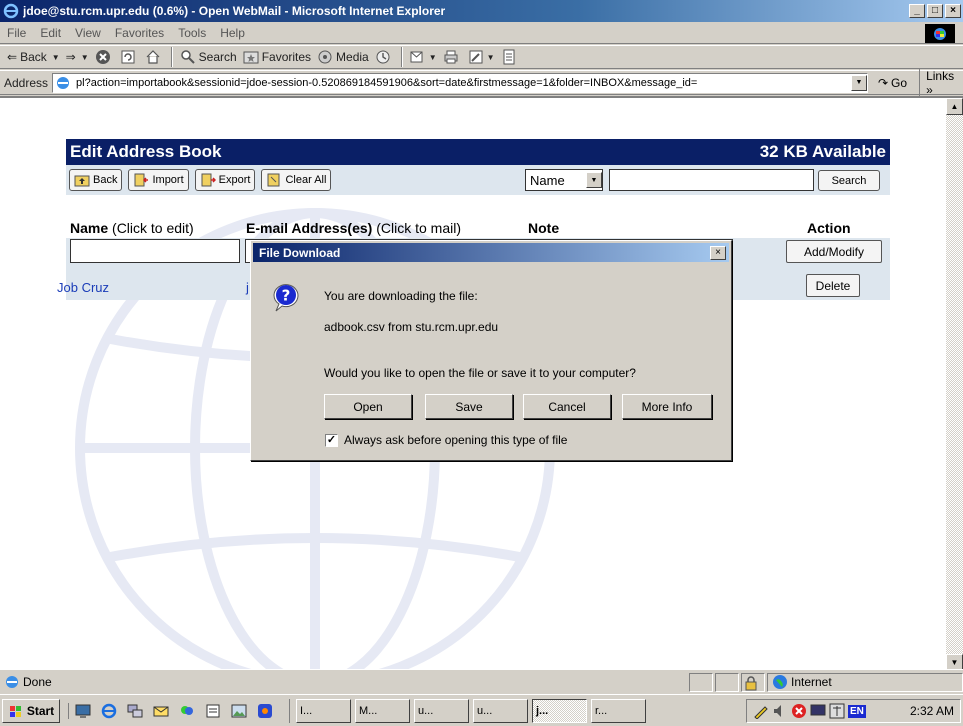 The width and height of the screenshot is (963, 726). I want to click on checkbox-mark: ✓, so click(331, 440).